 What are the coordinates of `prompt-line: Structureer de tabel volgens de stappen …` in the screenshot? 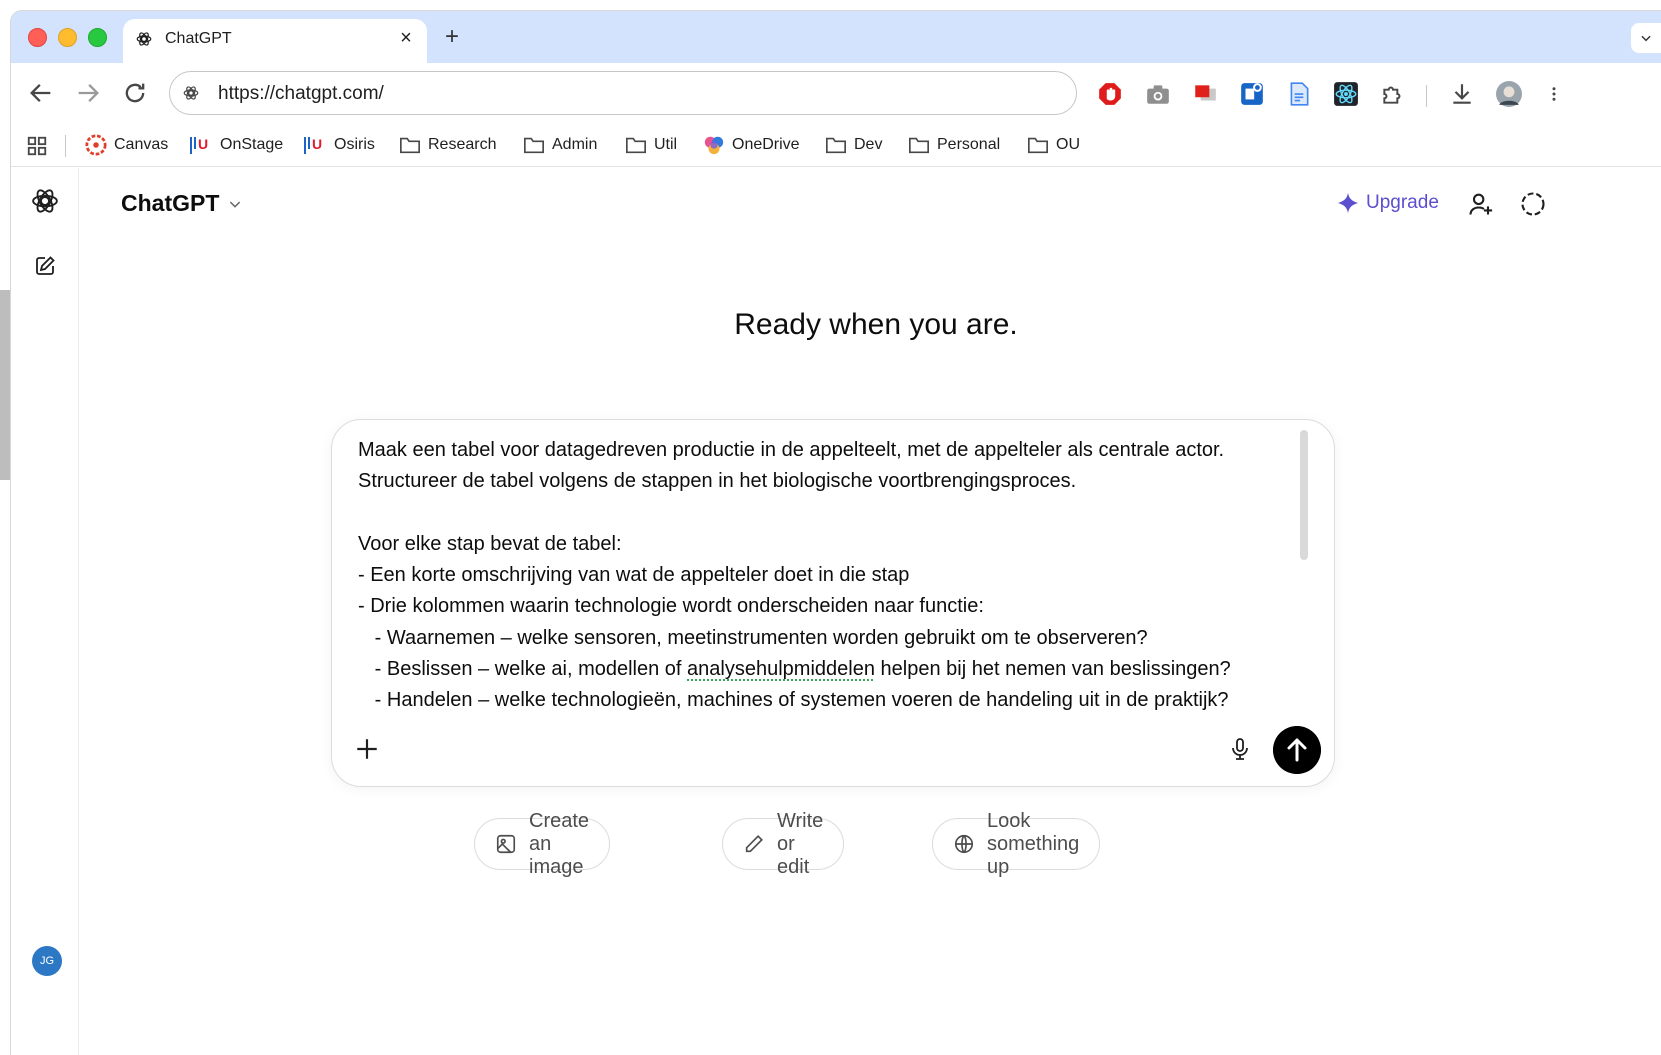 It's located at (717, 481).